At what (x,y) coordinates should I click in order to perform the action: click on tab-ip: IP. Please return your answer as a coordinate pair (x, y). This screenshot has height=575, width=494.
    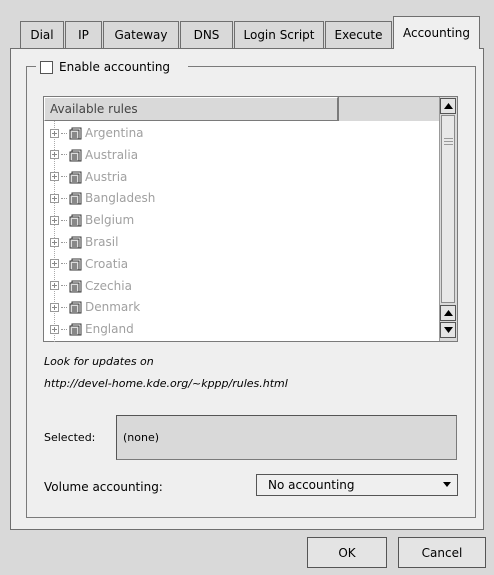
    Looking at the image, I should click on (83, 34).